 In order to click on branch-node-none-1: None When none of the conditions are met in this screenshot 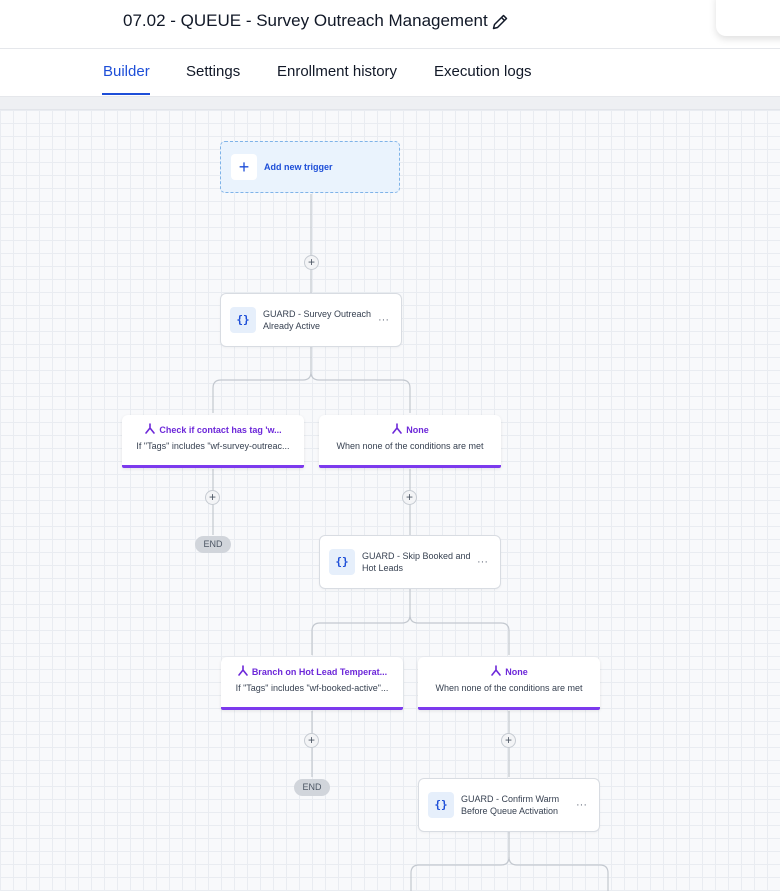, I will do `click(410, 441)`.